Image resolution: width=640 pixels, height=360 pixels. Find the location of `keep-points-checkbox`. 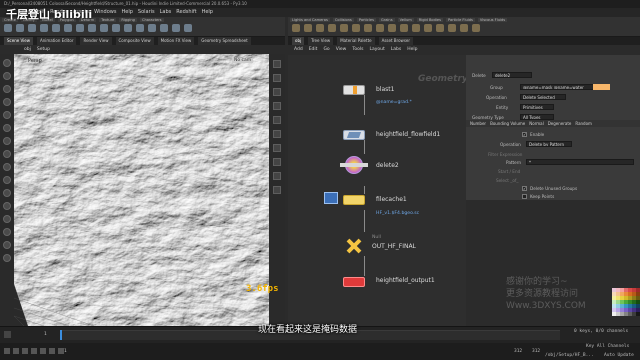

keep-points-checkbox is located at coordinates (524, 196).